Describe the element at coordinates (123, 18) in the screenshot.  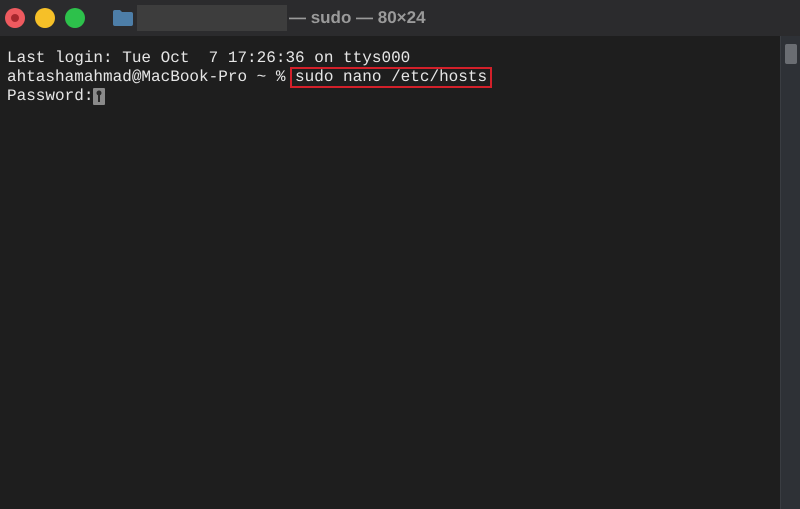
I see `folder-icon` at that location.